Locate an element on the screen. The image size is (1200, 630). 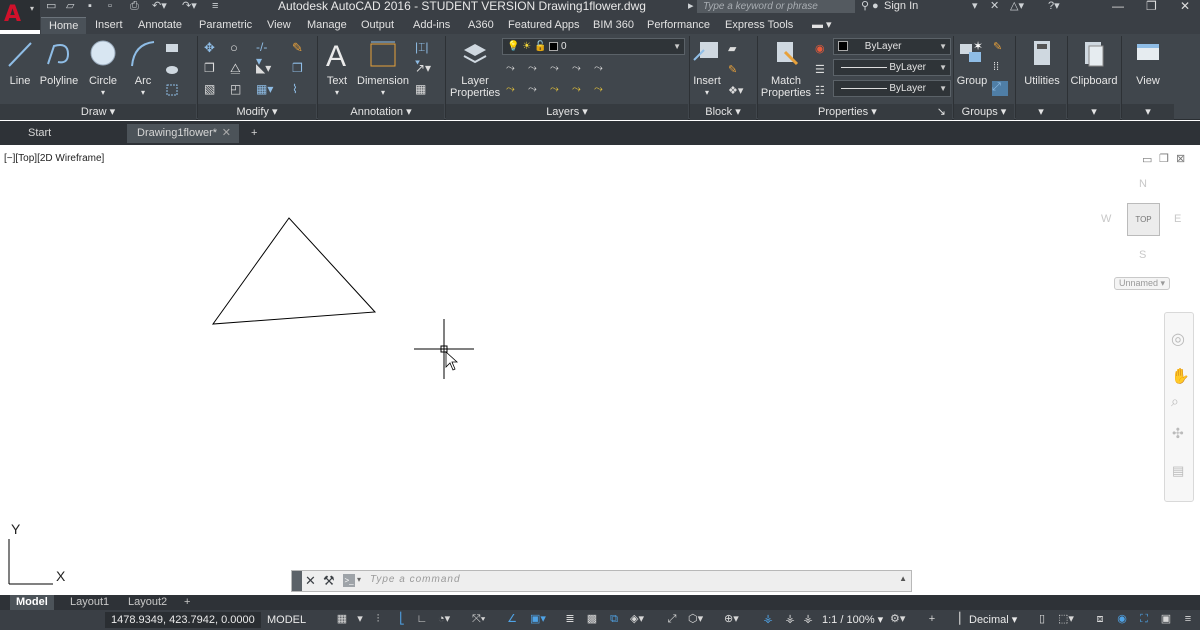
fillet-icon: ◣▾ is located at coordinates (263, 68).